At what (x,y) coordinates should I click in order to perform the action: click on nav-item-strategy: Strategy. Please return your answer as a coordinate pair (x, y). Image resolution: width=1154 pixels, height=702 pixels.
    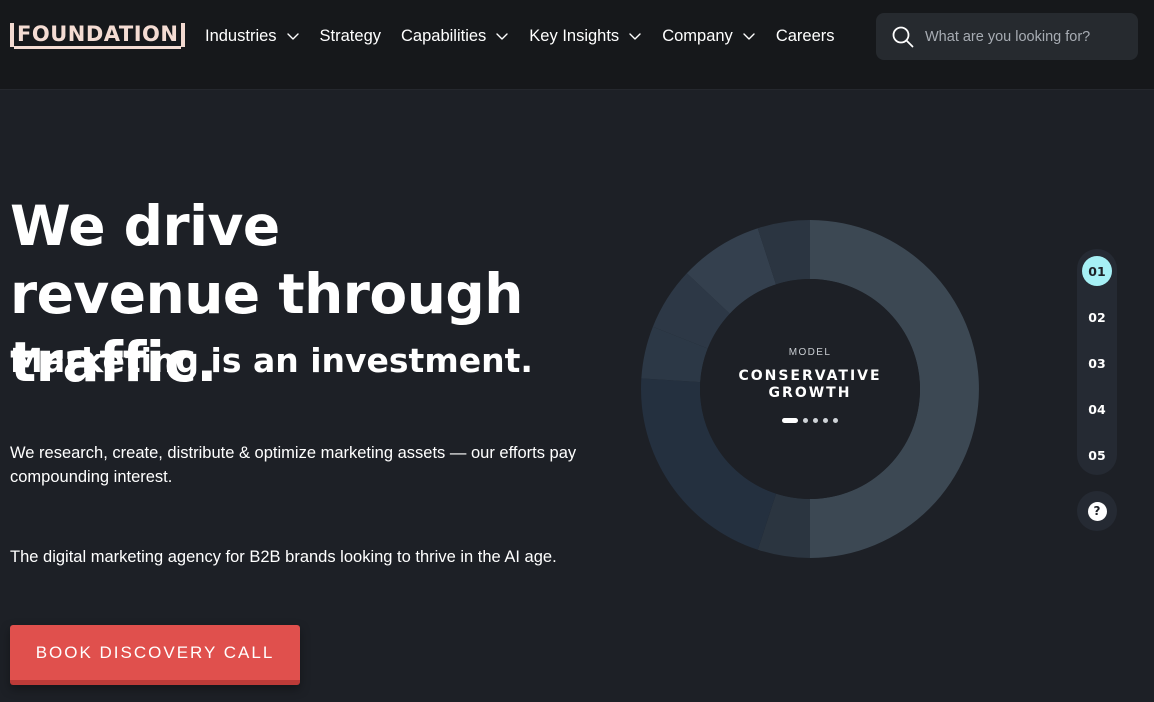
    Looking at the image, I should click on (350, 36).